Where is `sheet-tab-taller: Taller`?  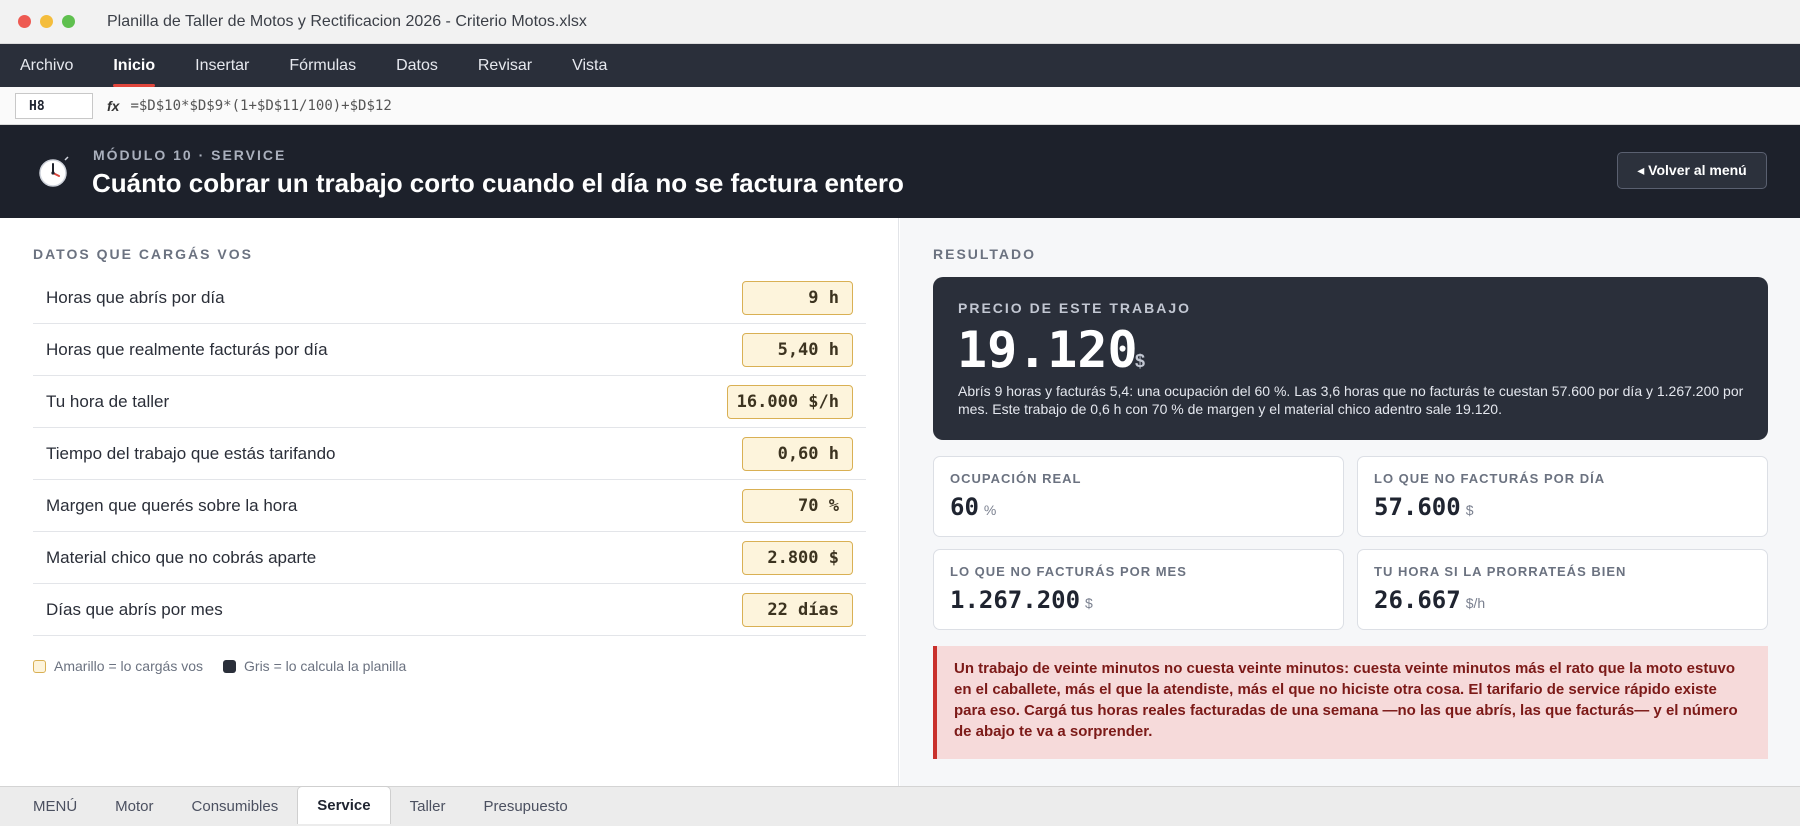 sheet-tab-taller: Taller is located at coordinates (428, 806).